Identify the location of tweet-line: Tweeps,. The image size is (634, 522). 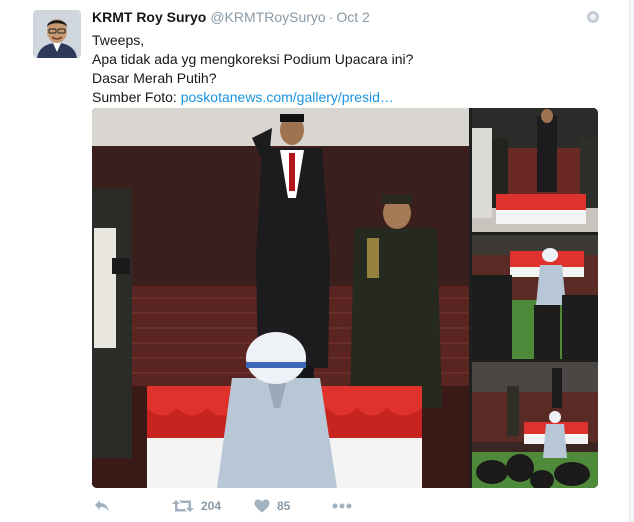
(118, 40).